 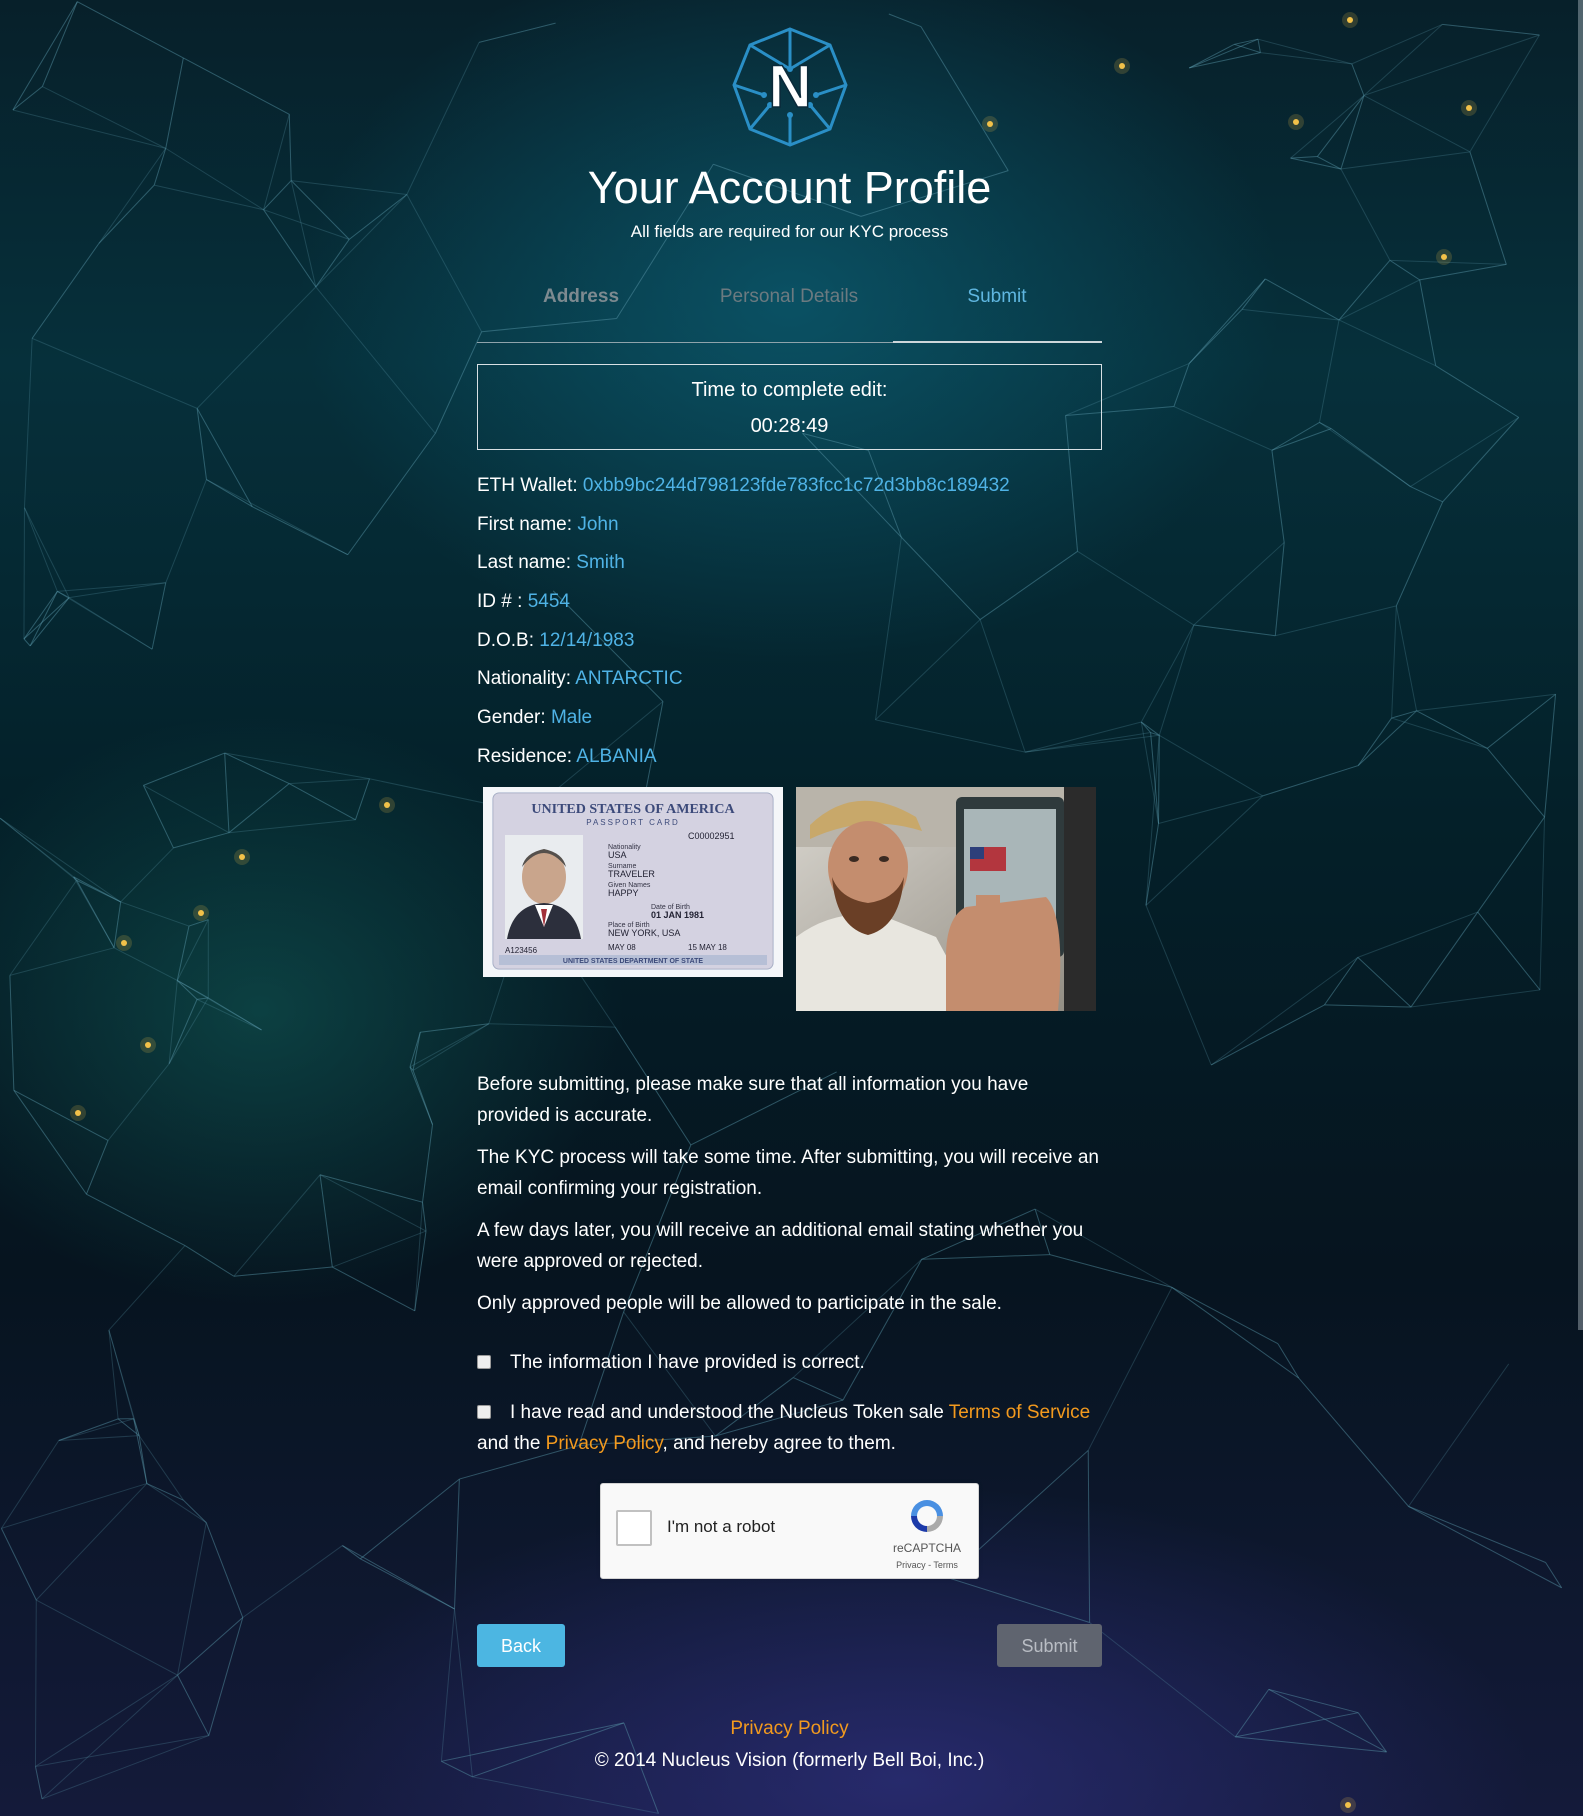 I want to click on field-first-name: First name: John, so click(x=789, y=530).